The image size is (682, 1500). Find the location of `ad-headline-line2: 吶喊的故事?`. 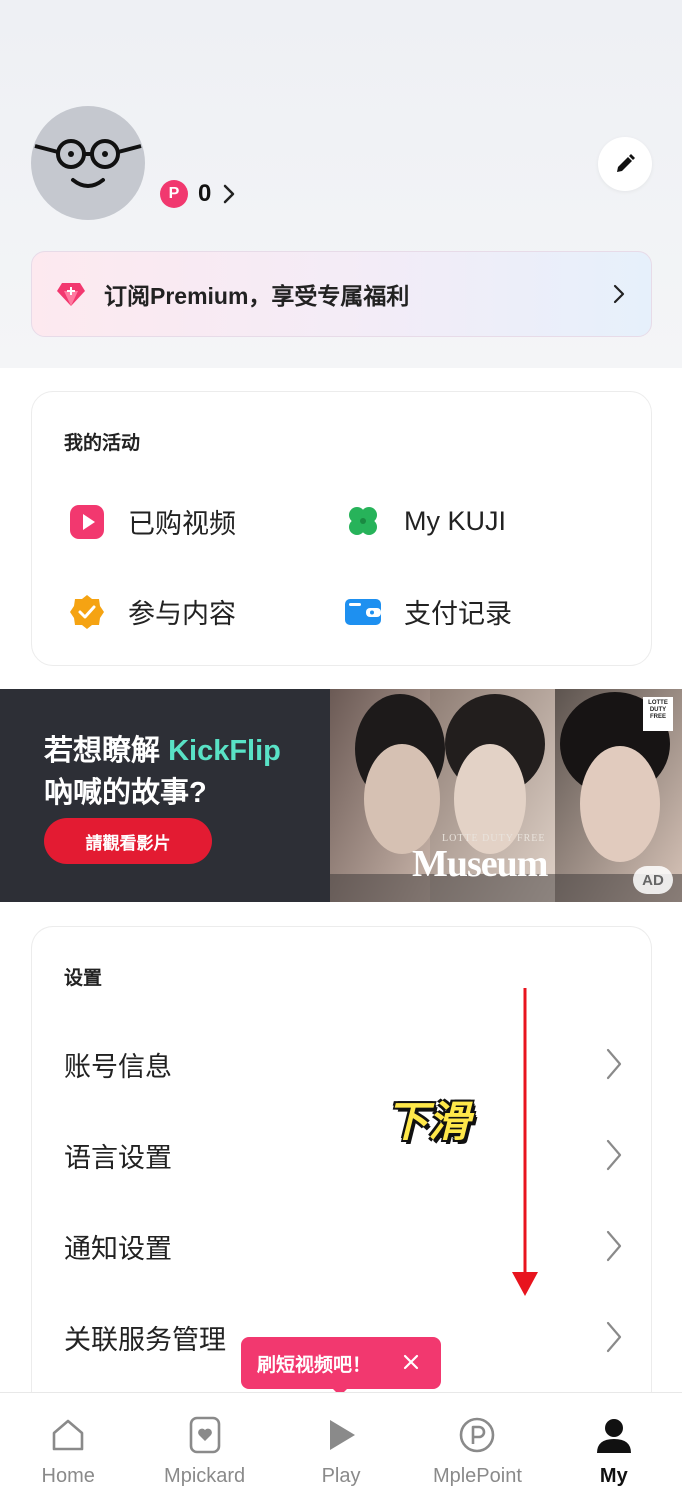

ad-headline-line2: 吶喊的故事? is located at coordinates (125, 793).